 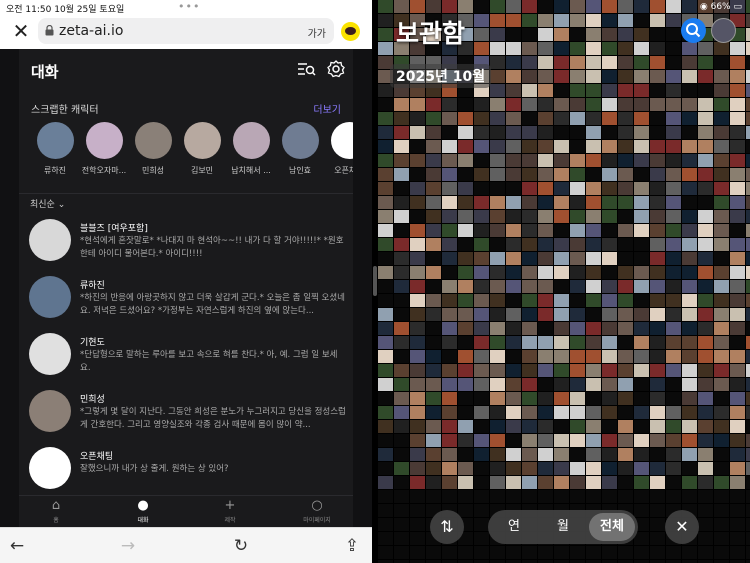 I want to click on text-size-button: 가가, so click(x=317, y=32).